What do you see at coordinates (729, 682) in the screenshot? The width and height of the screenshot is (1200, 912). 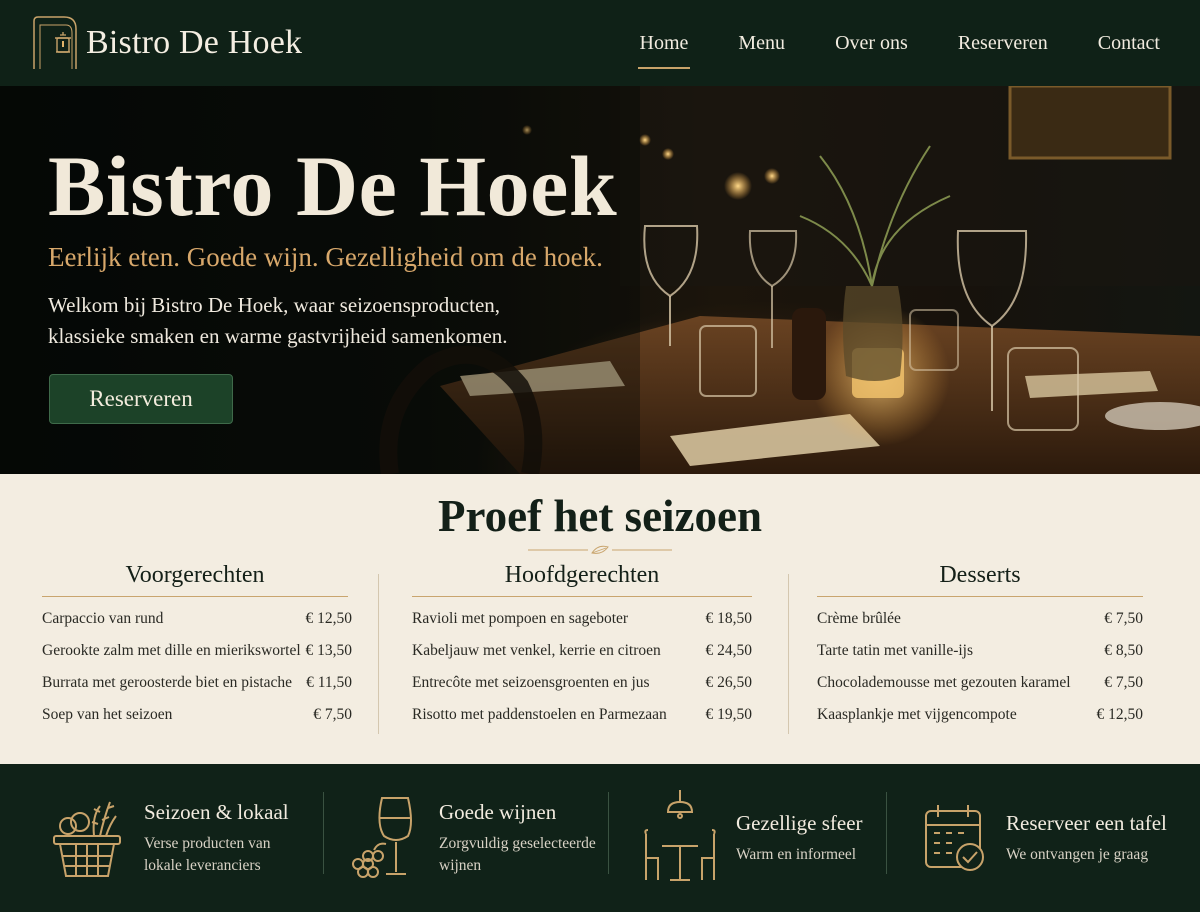 I see `dish-price: € 26,50` at bounding box center [729, 682].